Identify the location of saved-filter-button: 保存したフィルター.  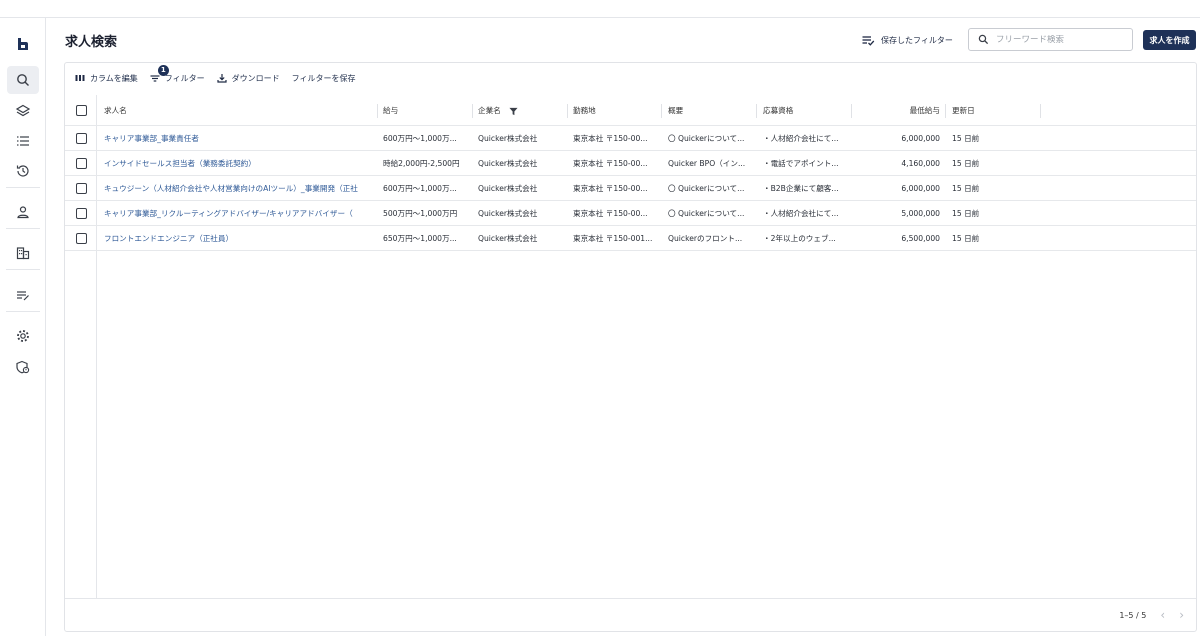
(907, 40).